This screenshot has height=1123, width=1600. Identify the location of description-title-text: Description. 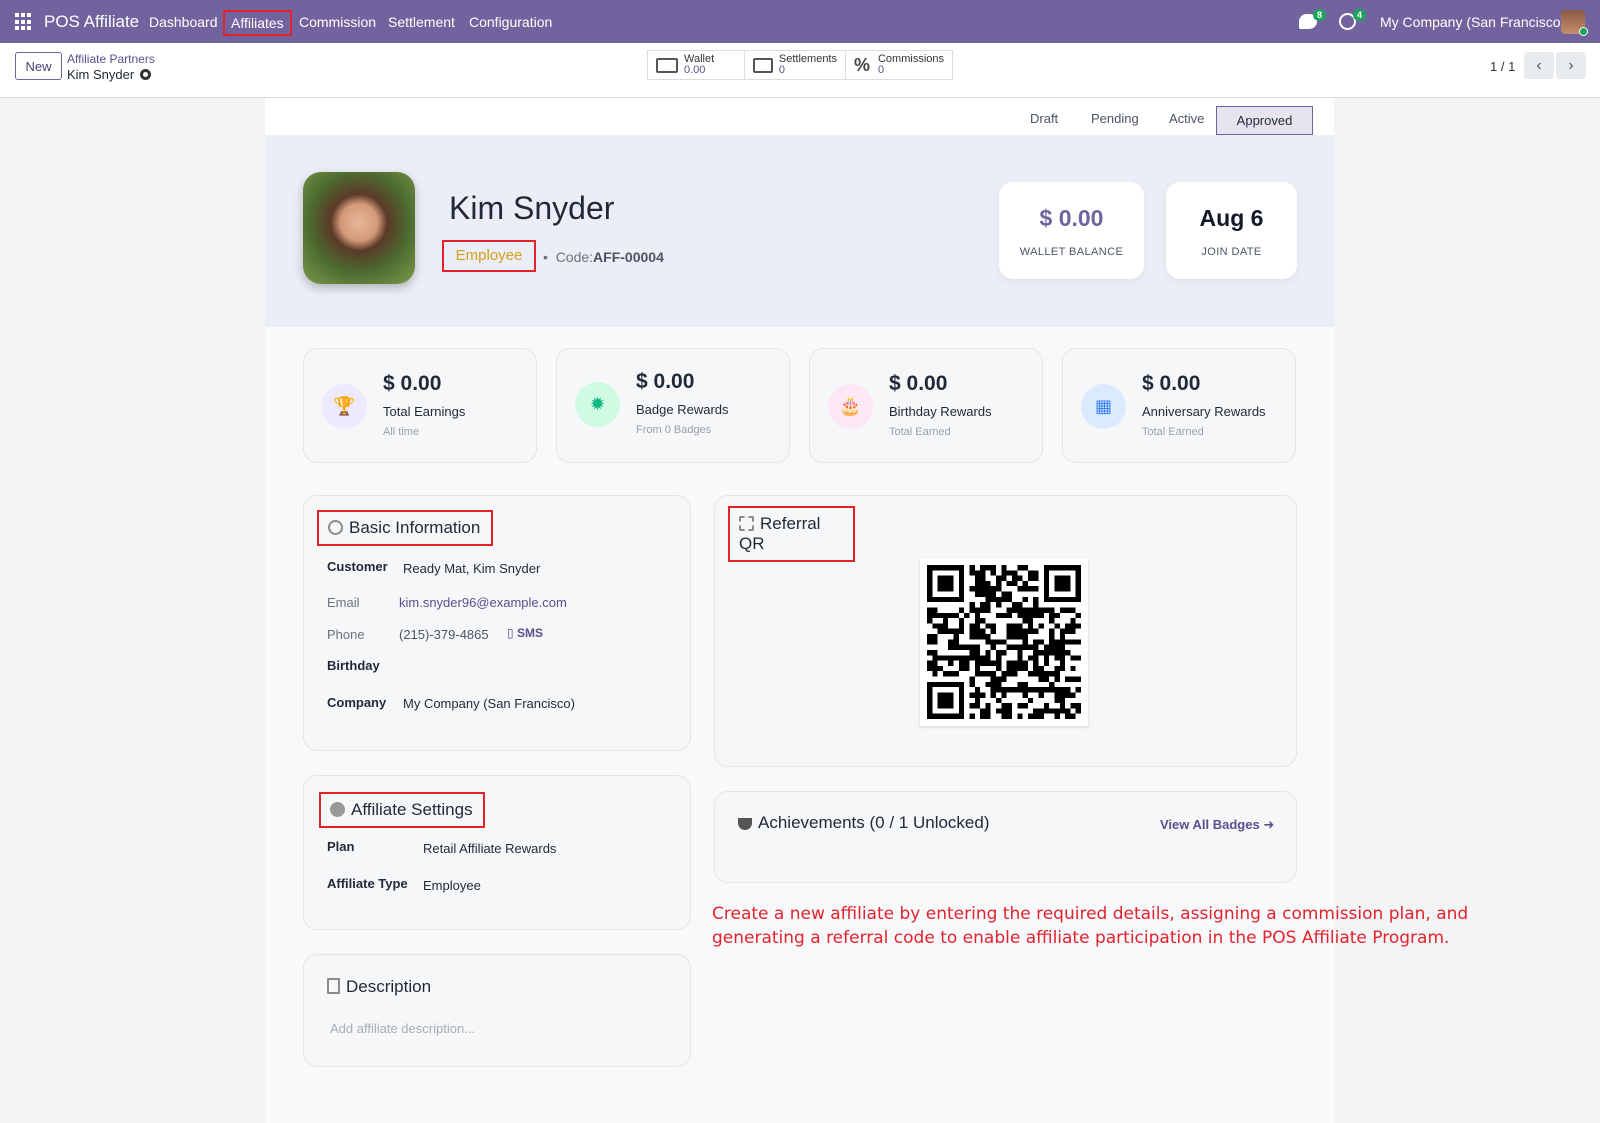
(389, 986).